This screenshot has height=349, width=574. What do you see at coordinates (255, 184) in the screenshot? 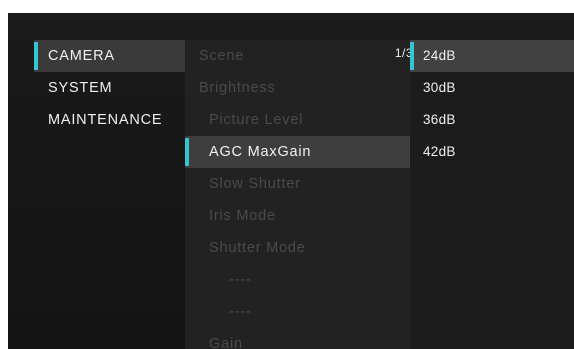
I see `submenu-item-label: Slow Shutter` at bounding box center [255, 184].